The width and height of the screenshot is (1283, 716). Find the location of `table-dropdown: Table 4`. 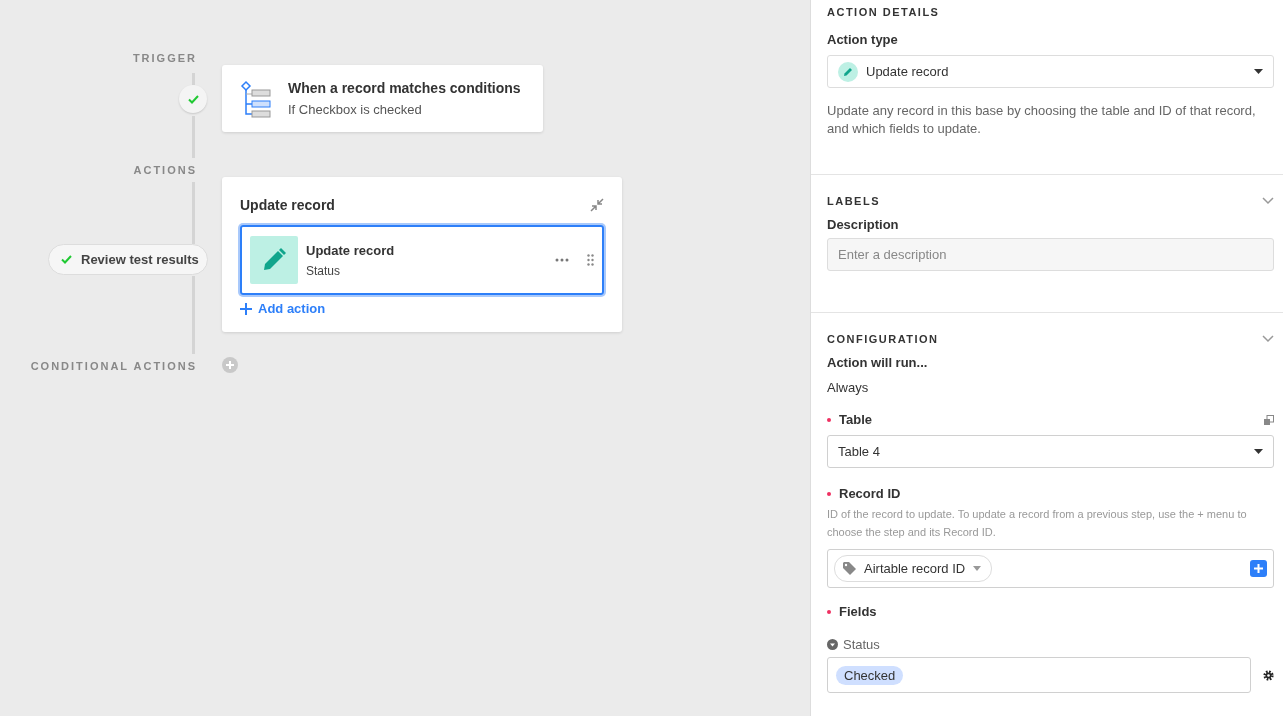

table-dropdown: Table 4 is located at coordinates (1050, 451).